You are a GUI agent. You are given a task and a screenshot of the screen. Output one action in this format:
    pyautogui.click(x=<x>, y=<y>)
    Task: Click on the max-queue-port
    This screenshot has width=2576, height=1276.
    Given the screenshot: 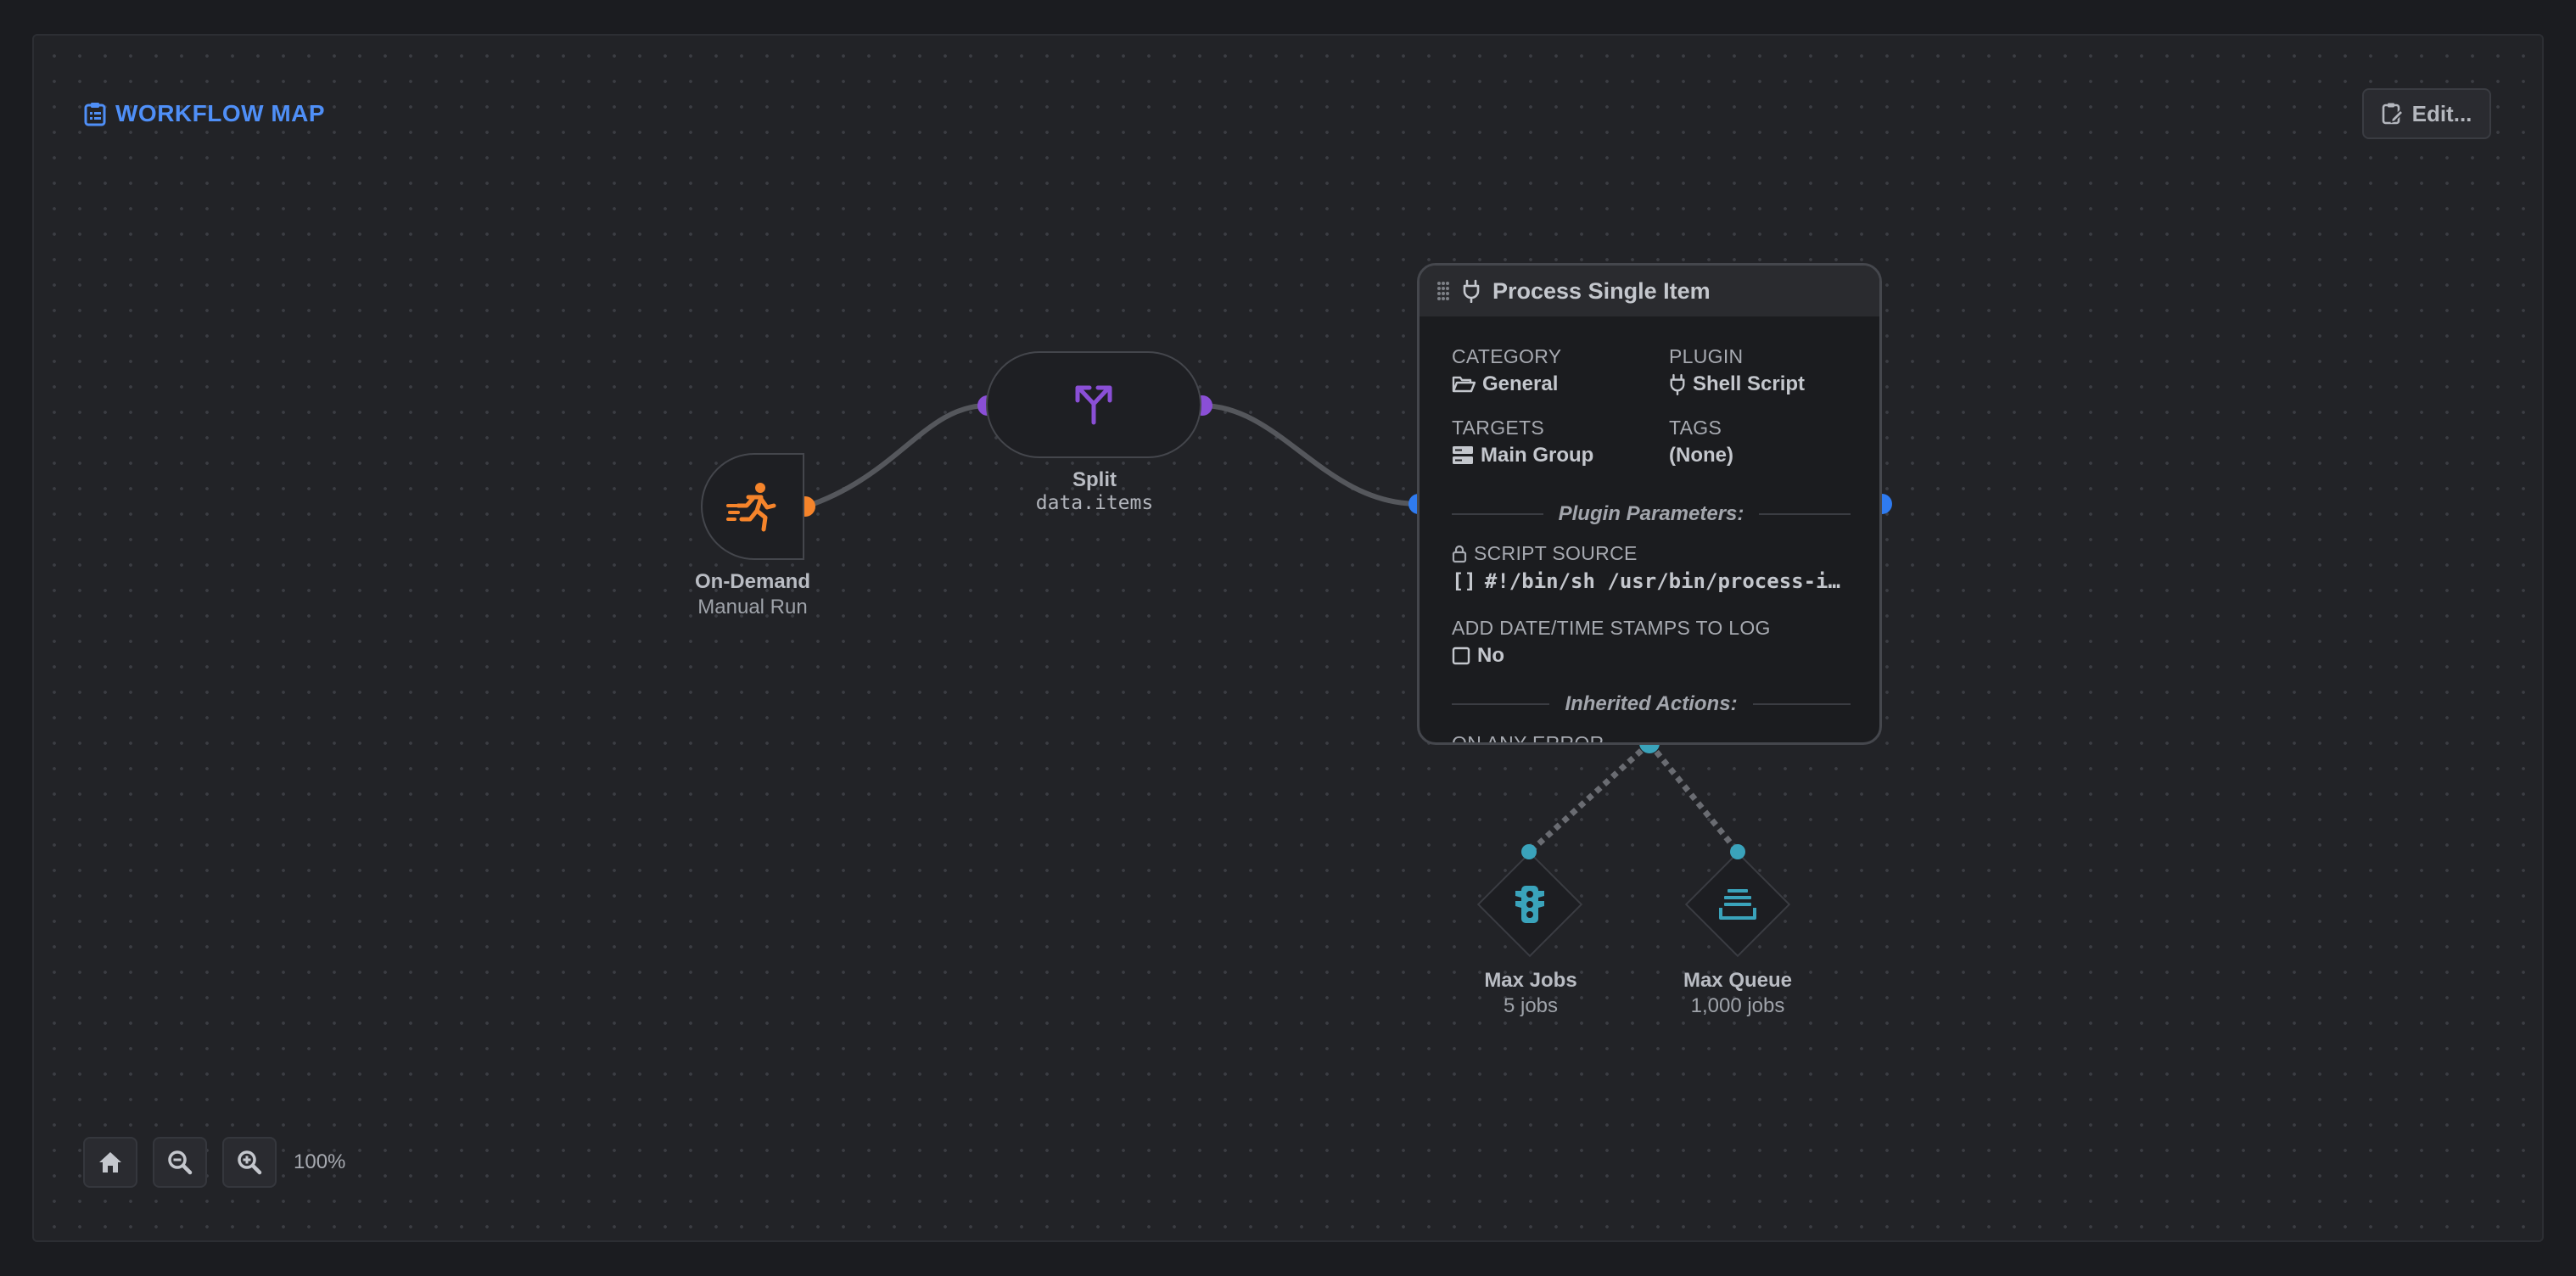 What is the action you would take?
    pyautogui.click(x=1737, y=850)
    